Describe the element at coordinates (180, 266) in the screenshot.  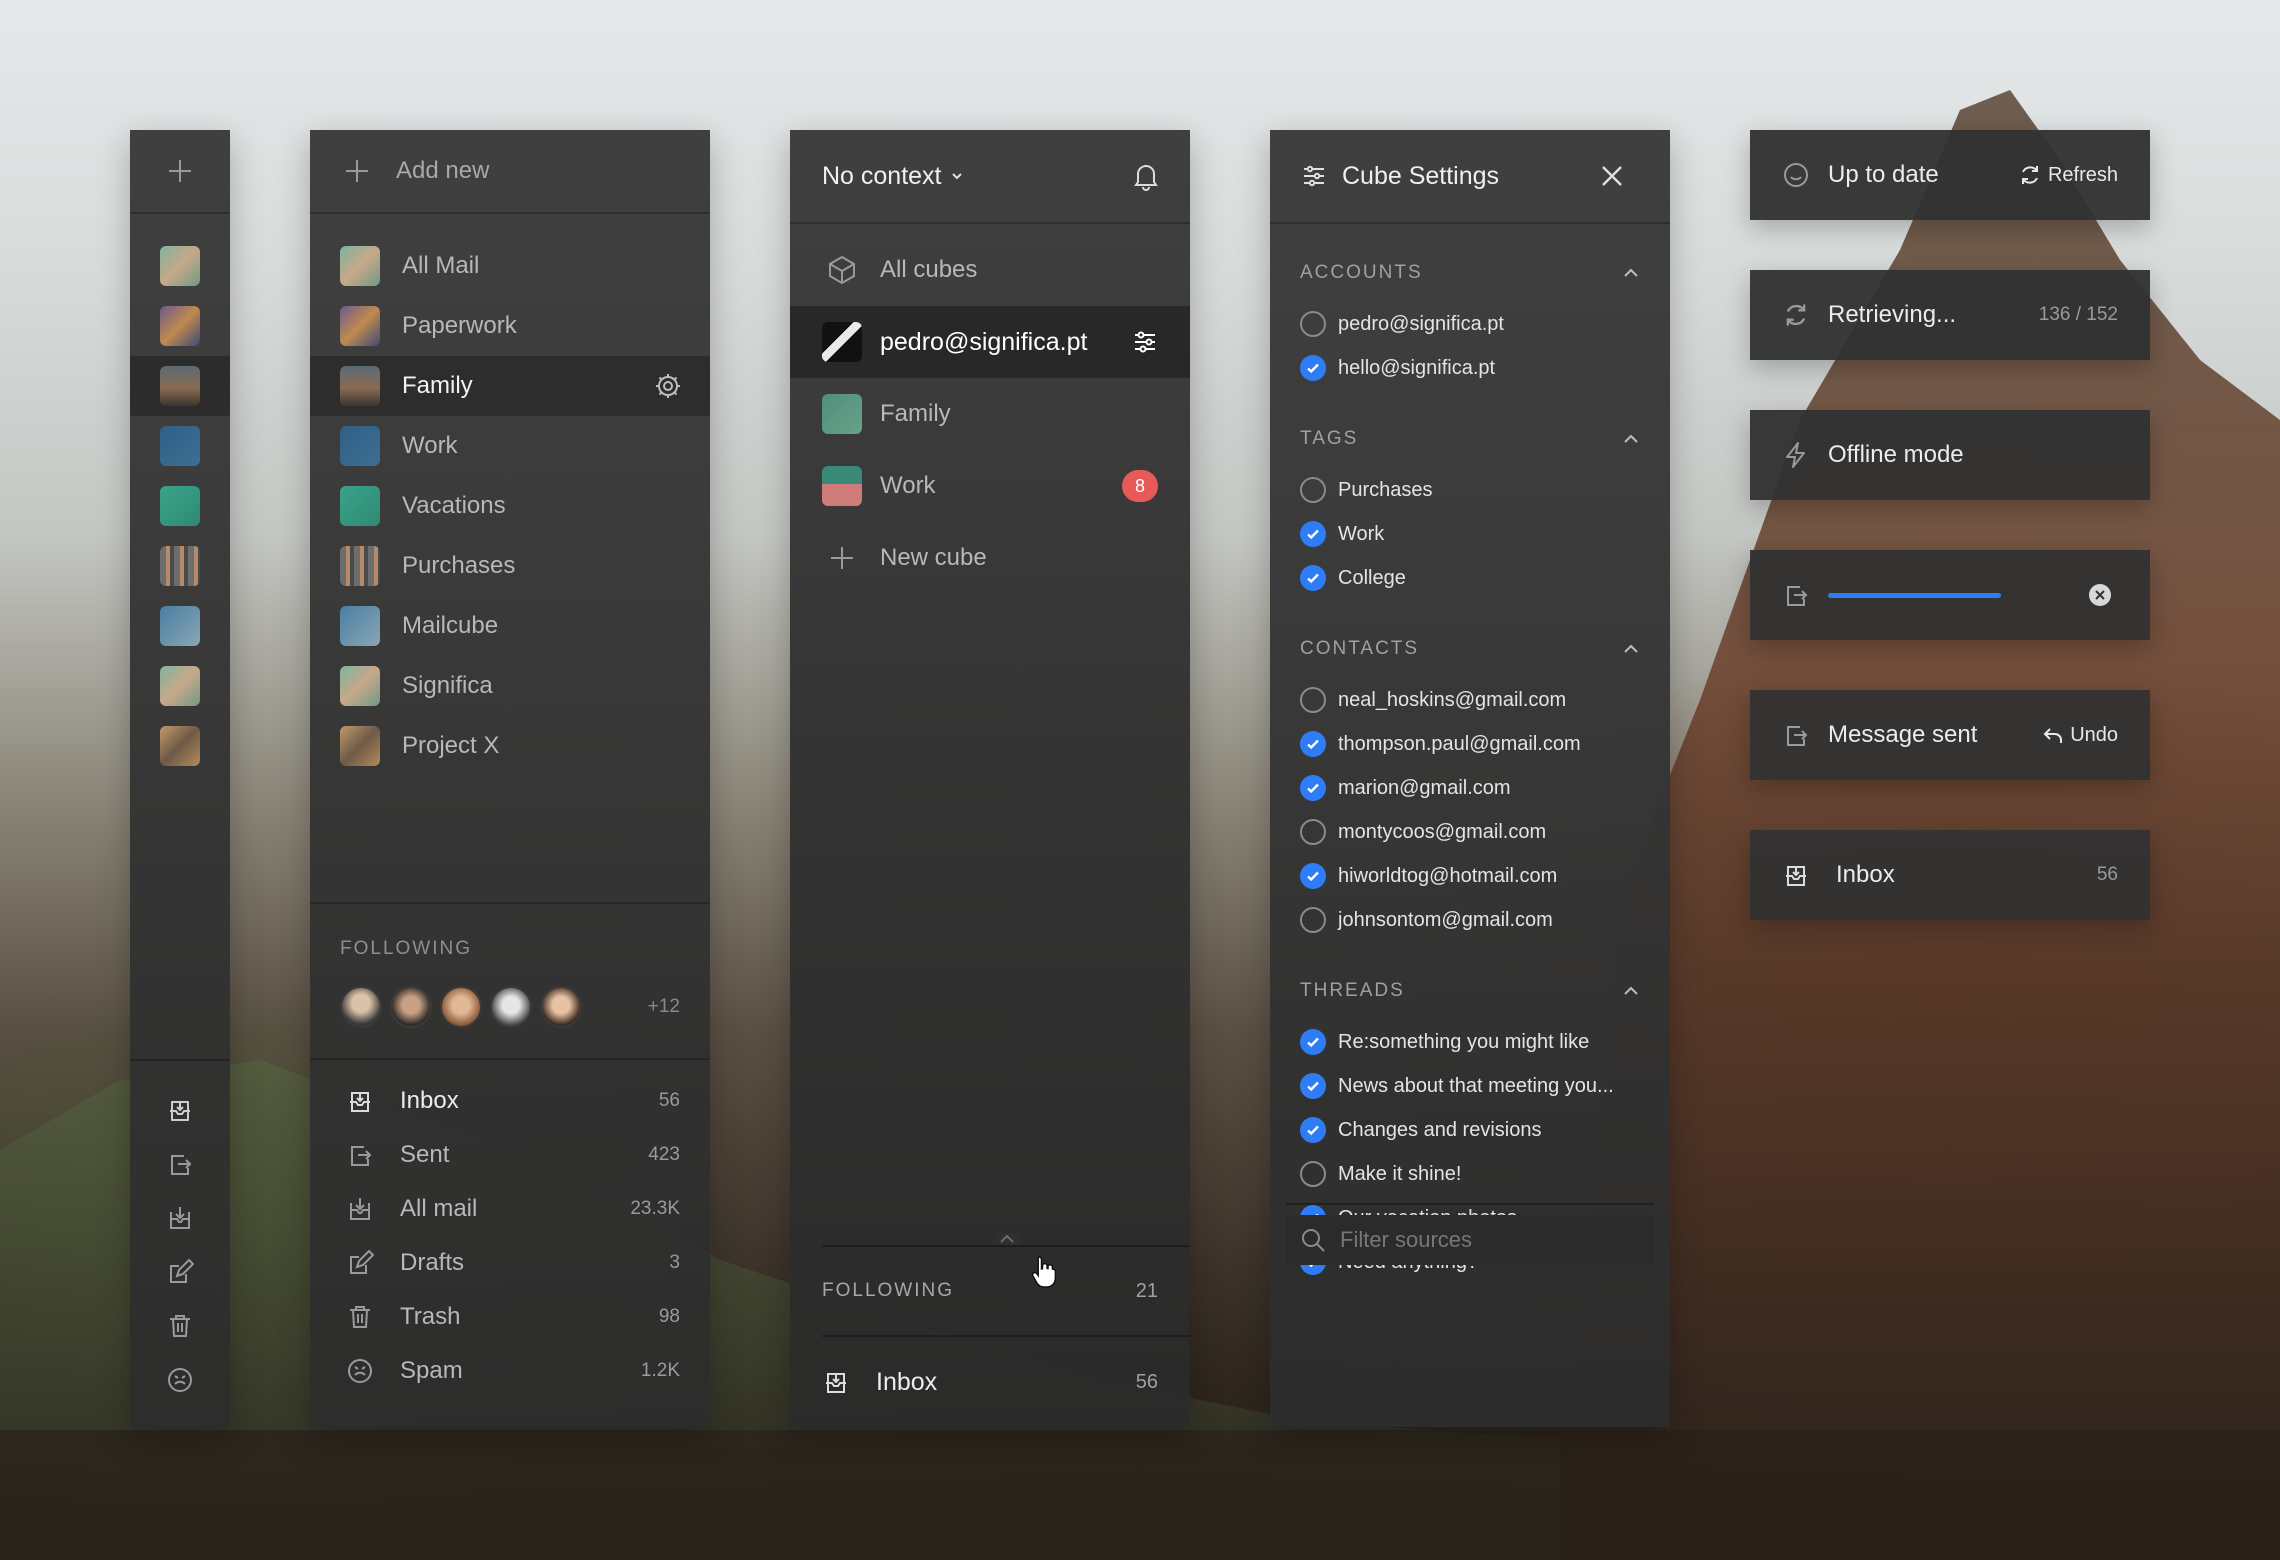
I see `rail-cube-all-mail` at that location.